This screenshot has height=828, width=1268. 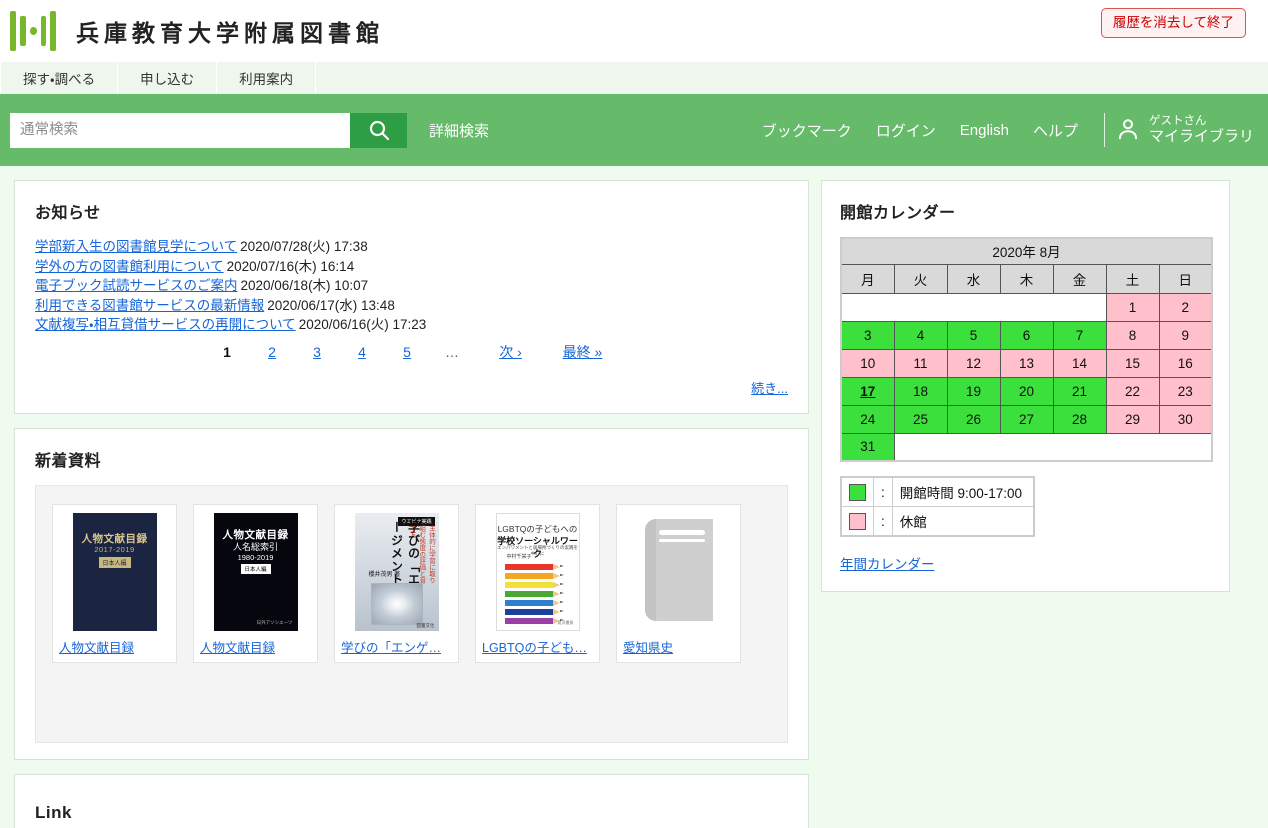 I want to click on logo-dot-icon, so click(x=33, y=31).